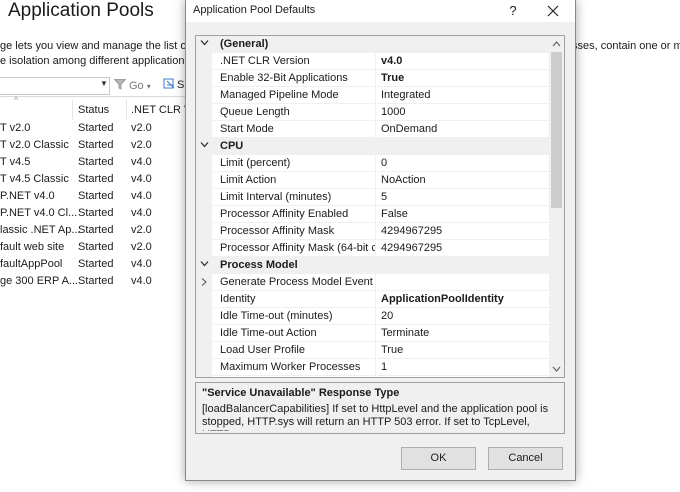  I want to click on category-row: Process Model, so click(372, 265).